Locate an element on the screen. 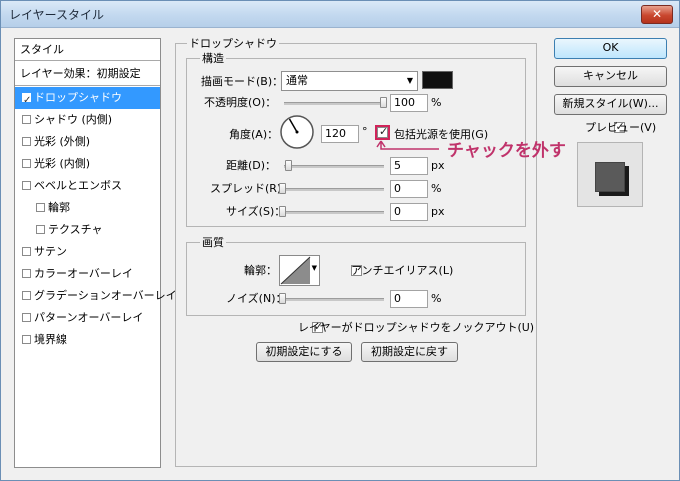 The height and width of the screenshot is (481, 680). style-item: テクスチャ is located at coordinates (87, 230).